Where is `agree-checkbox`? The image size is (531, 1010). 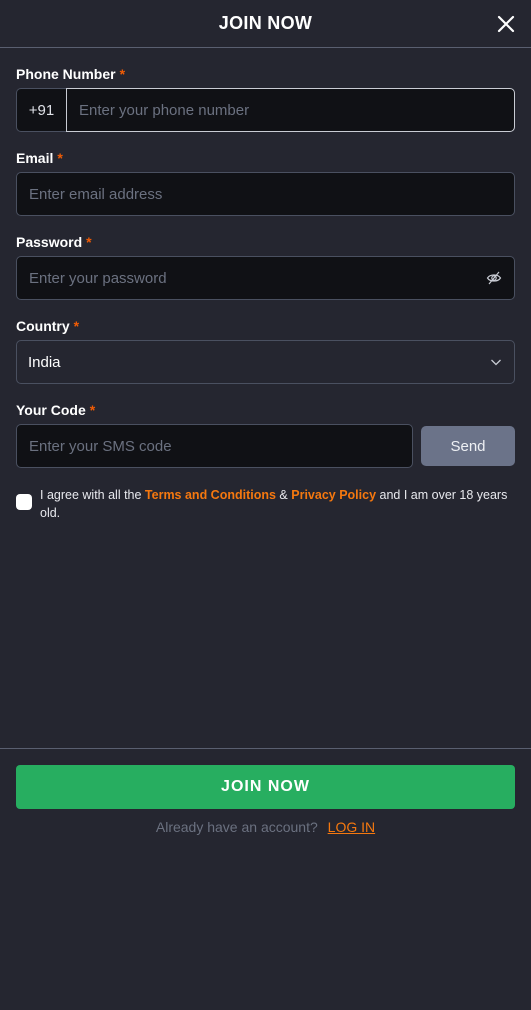
agree-checkbox is located at coordinates (24, 502).